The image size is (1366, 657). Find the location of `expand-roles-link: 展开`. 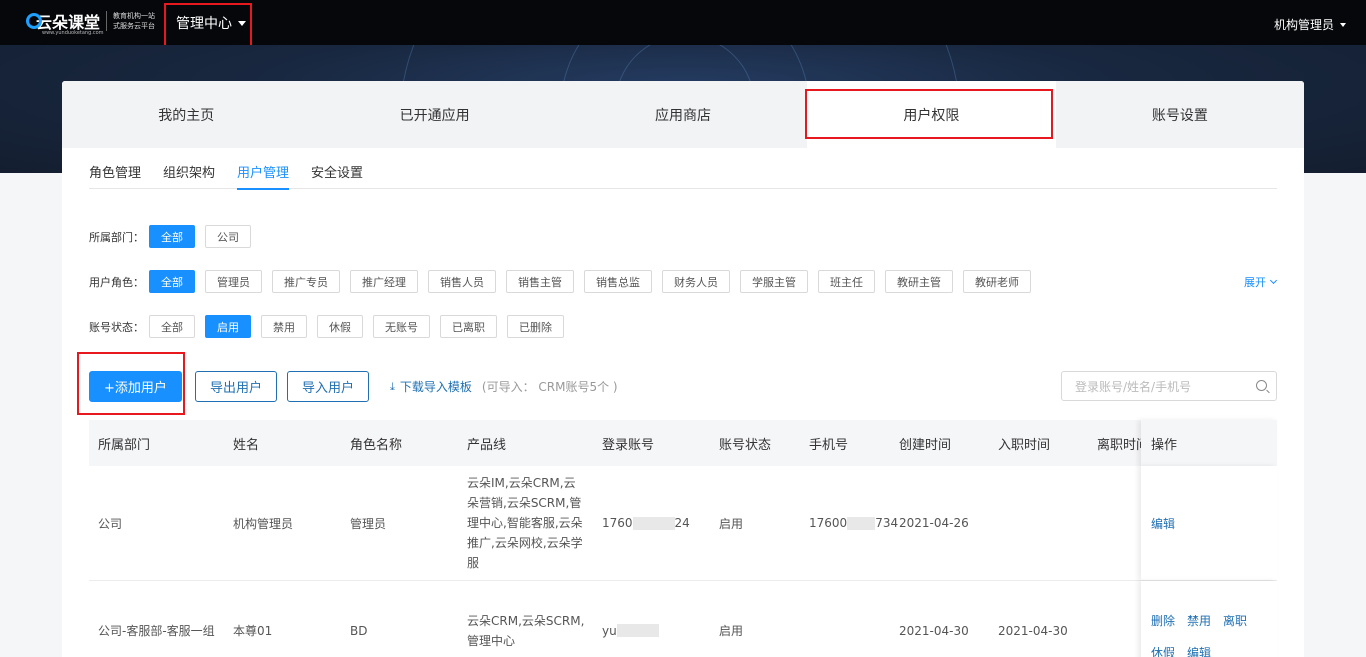

expand-roles-link: 展开 is located at coordinates (1261, 282).